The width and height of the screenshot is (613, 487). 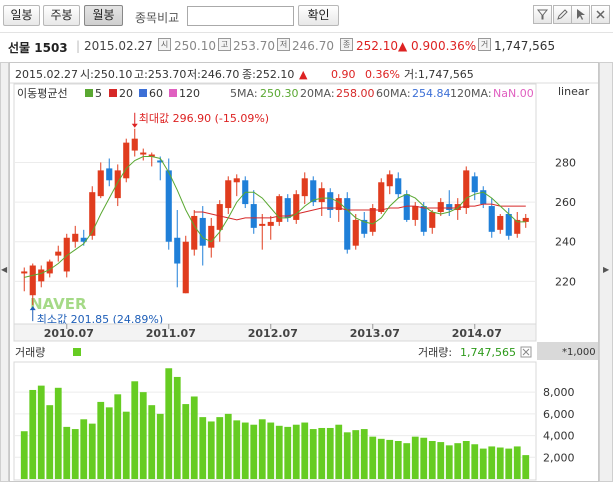 What do you see at coordinates (525, 46) in the screenshot?
I see `volume-value: 1,747,565` at bounding box center [525, 46].